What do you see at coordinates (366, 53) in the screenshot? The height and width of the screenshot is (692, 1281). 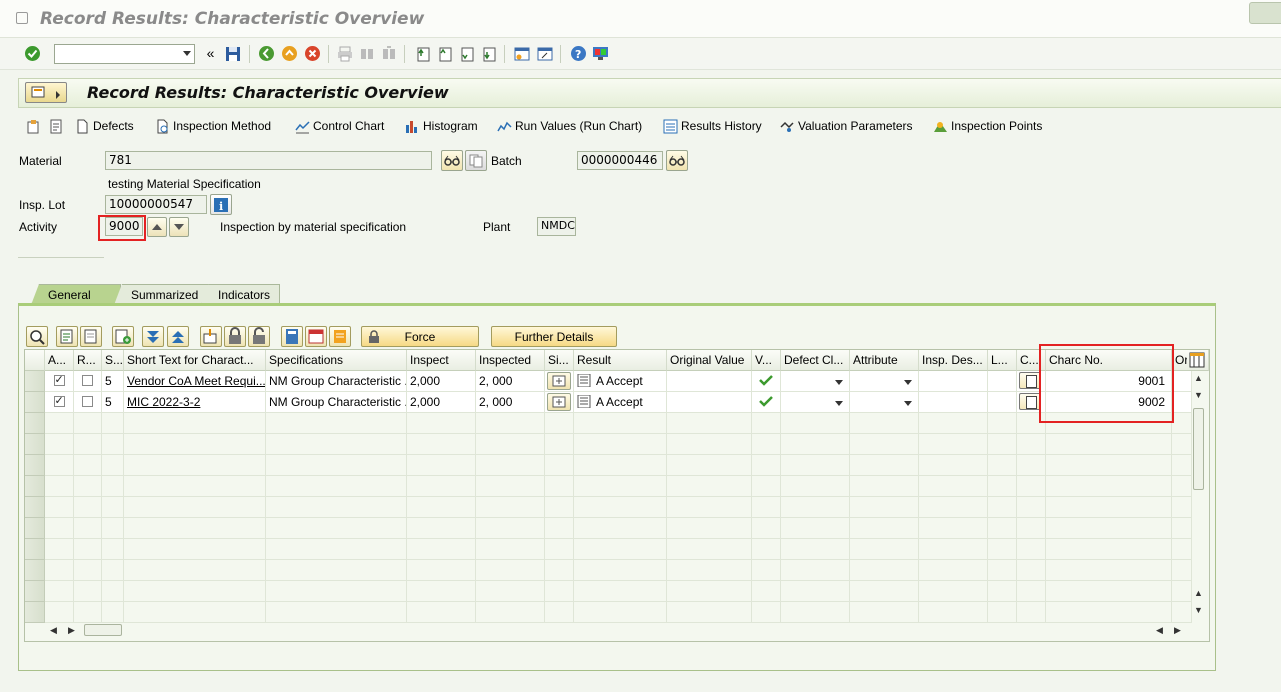 I see `find-icon` at bounding box center [366, 53].